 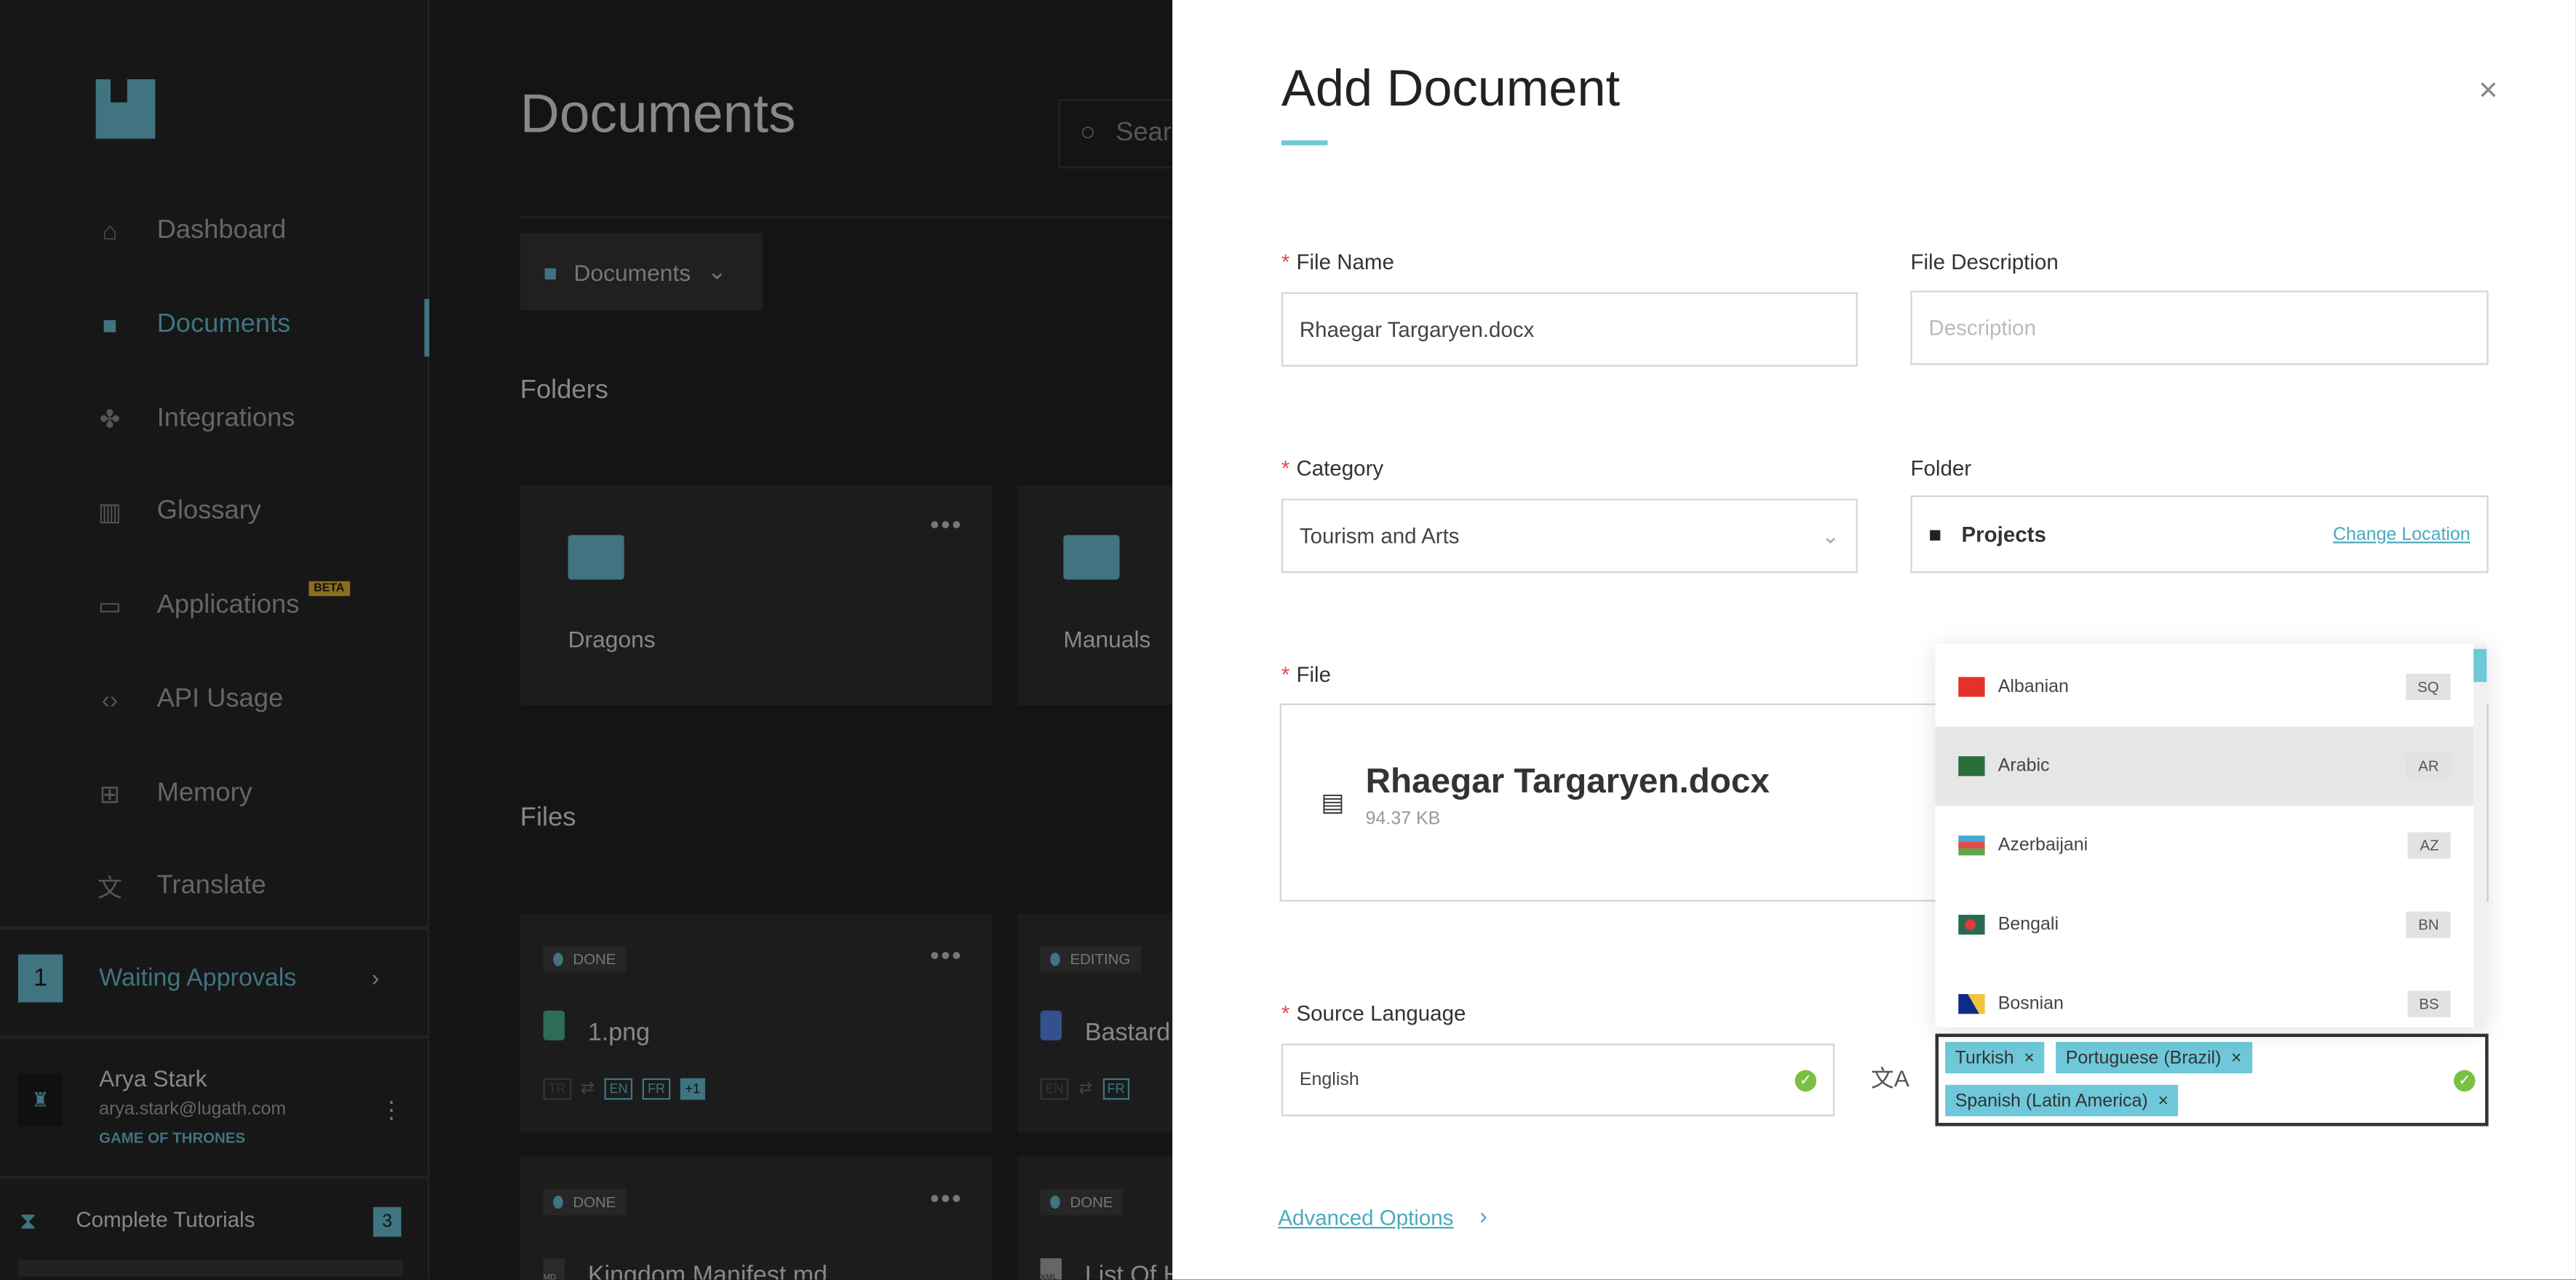 What do you see at coordinates (329, 589) in the screenshot?
I see `beta-badge: BETA` at bounding box center [329, 589].